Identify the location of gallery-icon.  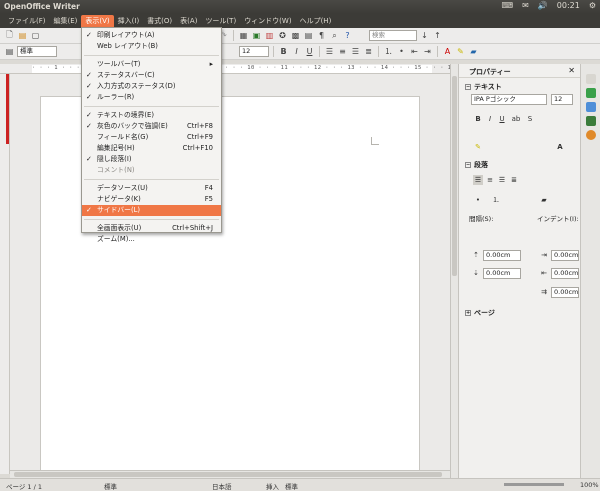
(591, 121).